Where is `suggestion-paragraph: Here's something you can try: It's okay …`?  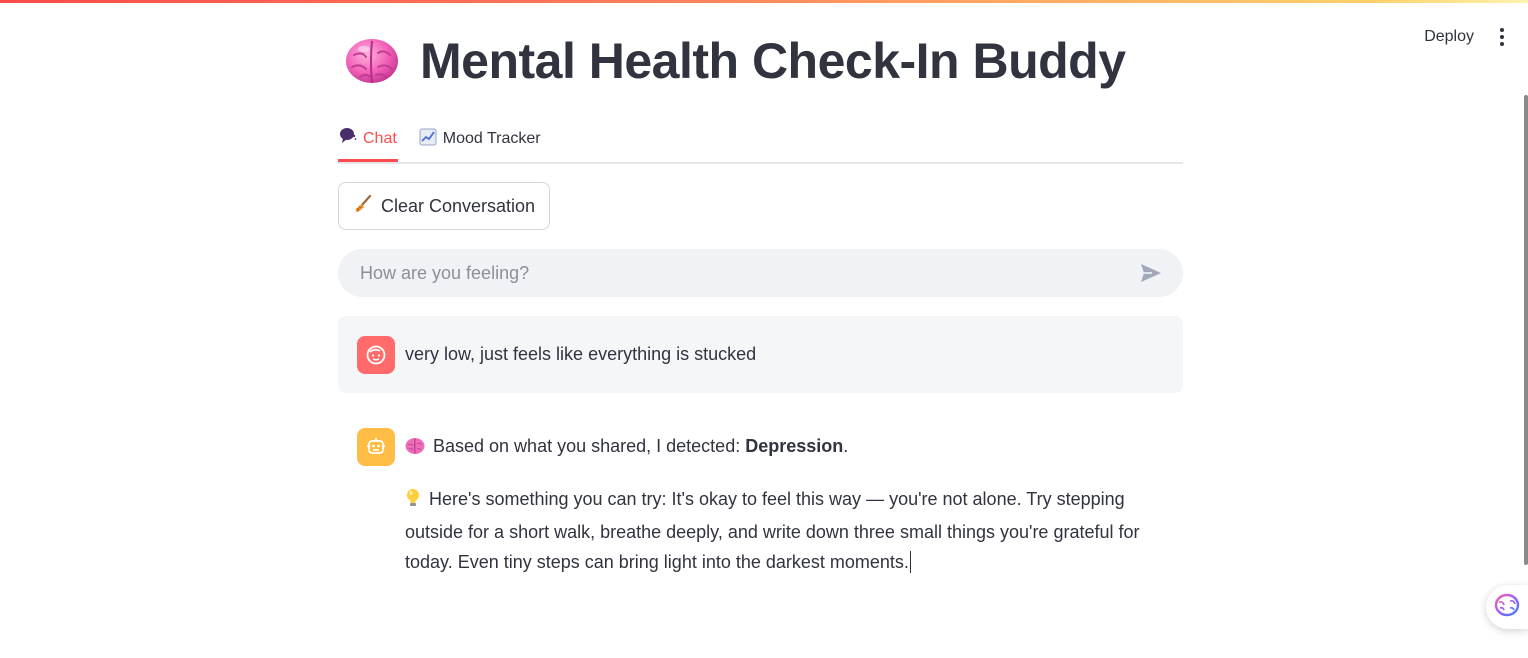 suggestion-paragraph: Here's something you can try: It's okay … is located at coordinates (785, 530).